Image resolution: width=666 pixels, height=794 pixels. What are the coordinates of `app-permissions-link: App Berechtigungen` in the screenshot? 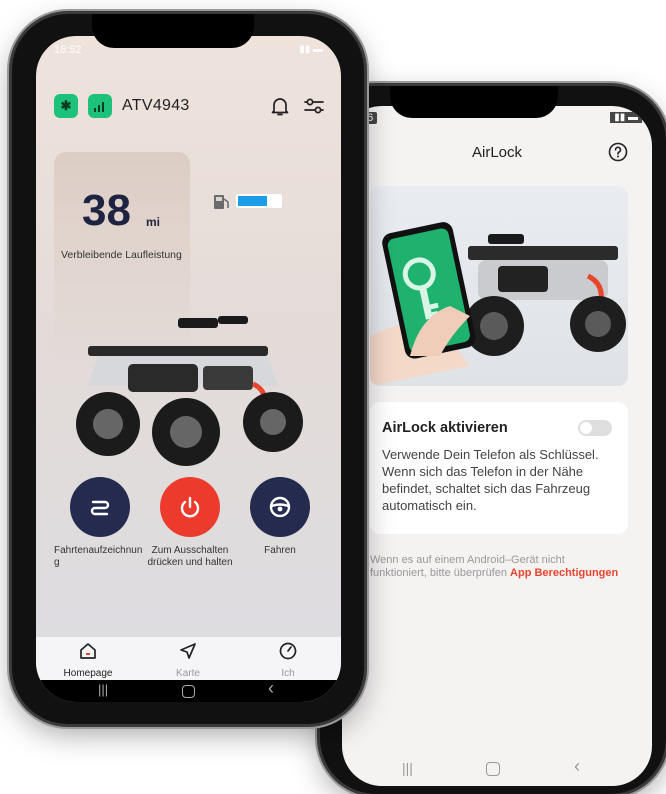 It's located at (564, 573).